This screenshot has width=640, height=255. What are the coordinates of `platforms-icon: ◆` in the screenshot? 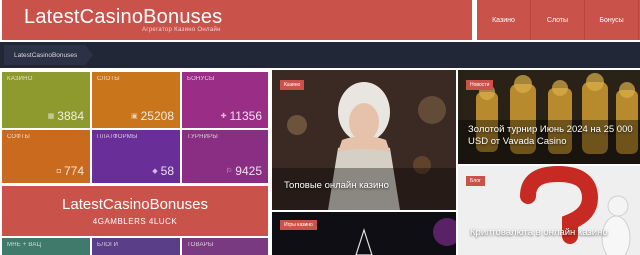 It's located at (155, 171).